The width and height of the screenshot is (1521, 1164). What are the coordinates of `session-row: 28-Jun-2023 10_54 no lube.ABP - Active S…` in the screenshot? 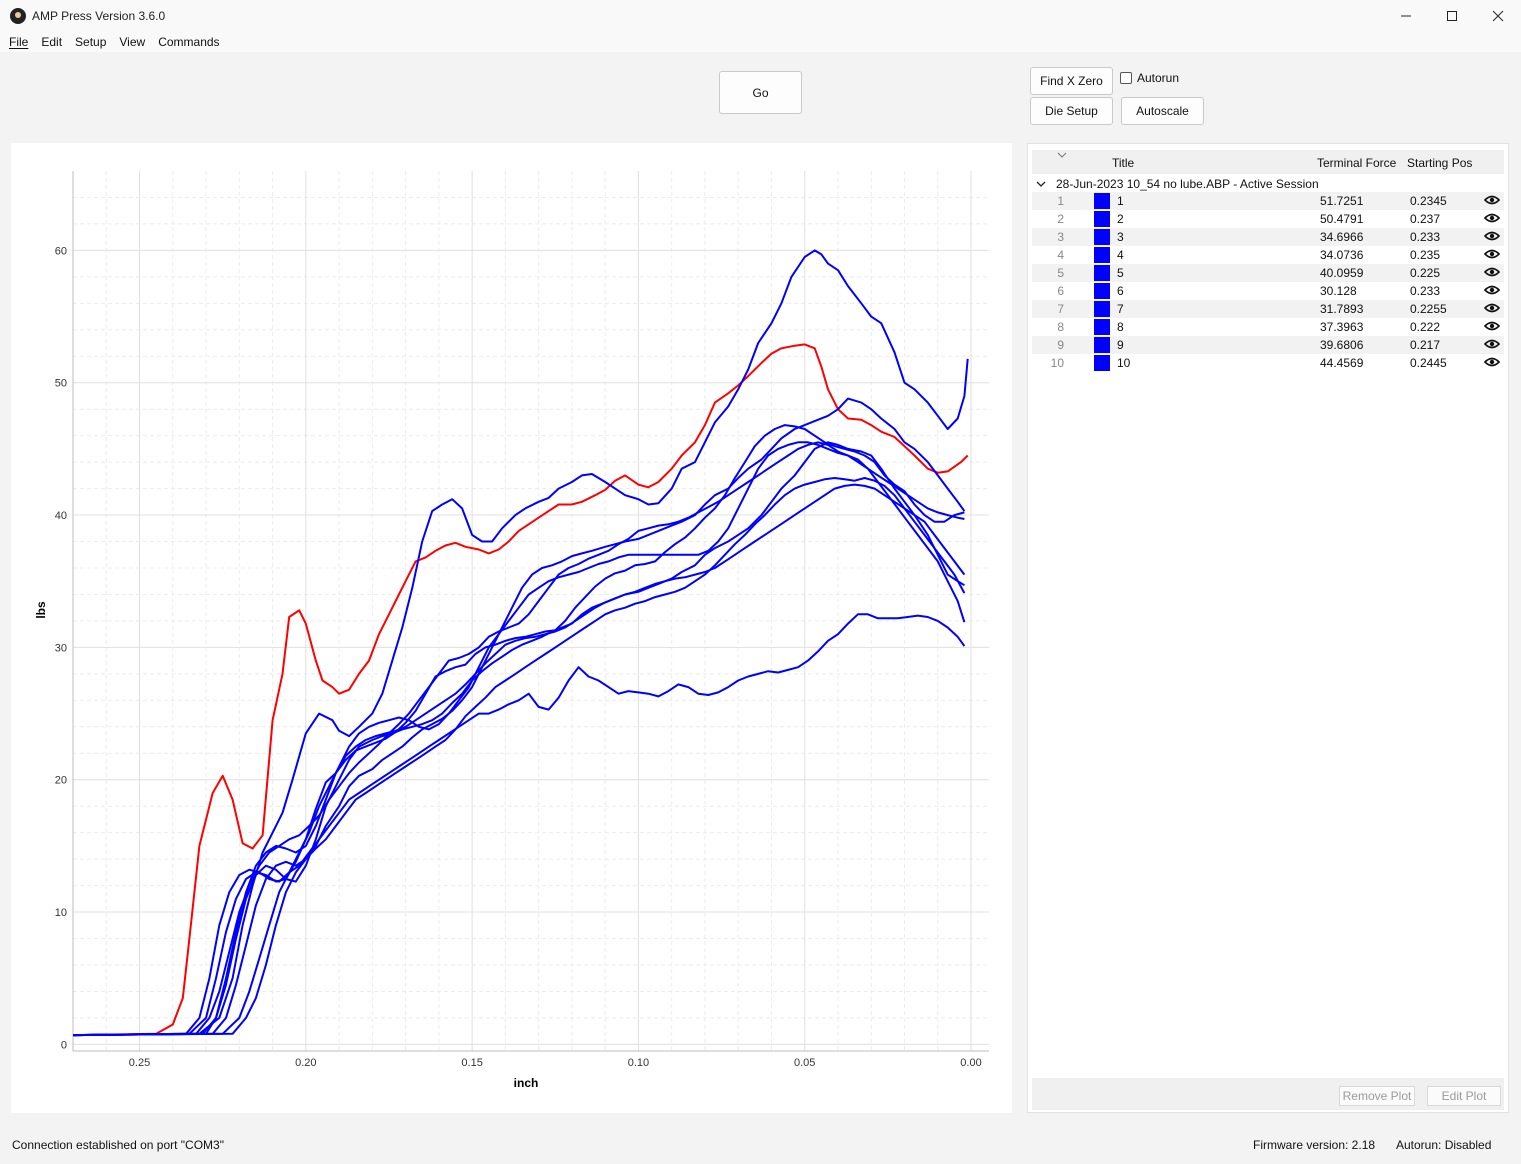 It's located at (1177, 184).